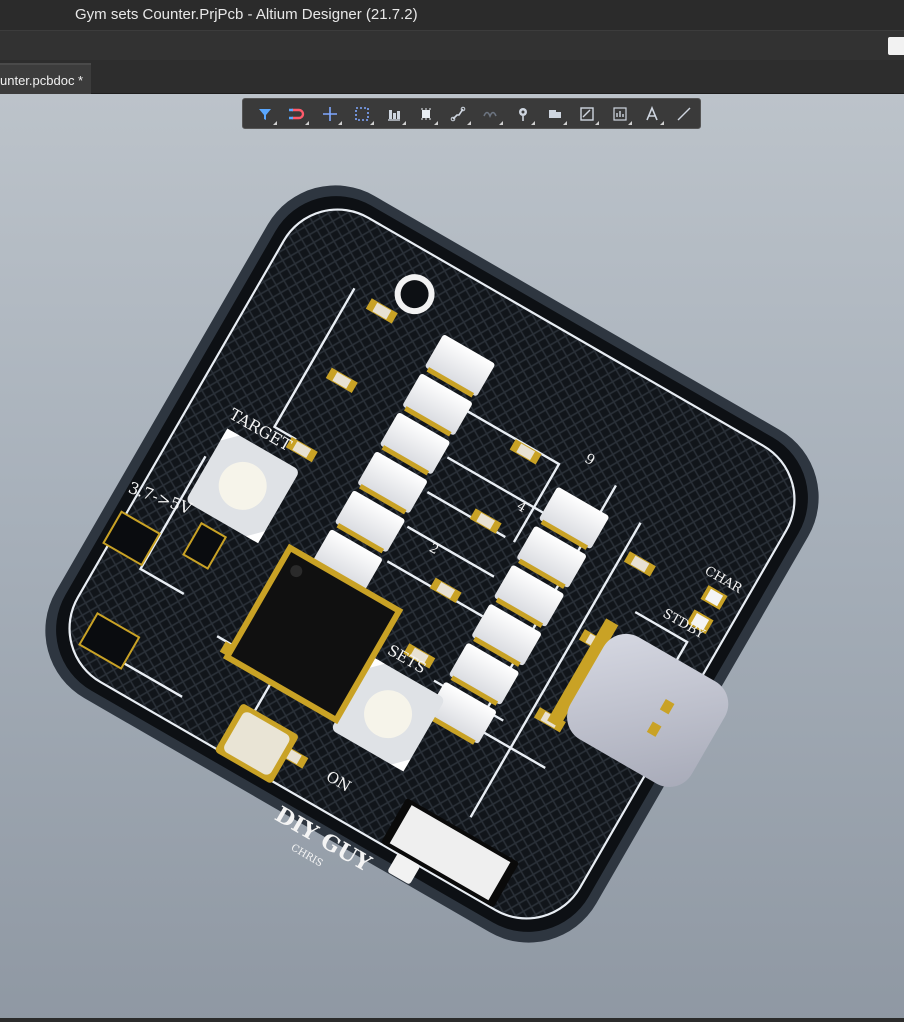 Image resolution: width=904 pixels, height=1022 pixels. I want to click on filter-icon, so click(265, 113).